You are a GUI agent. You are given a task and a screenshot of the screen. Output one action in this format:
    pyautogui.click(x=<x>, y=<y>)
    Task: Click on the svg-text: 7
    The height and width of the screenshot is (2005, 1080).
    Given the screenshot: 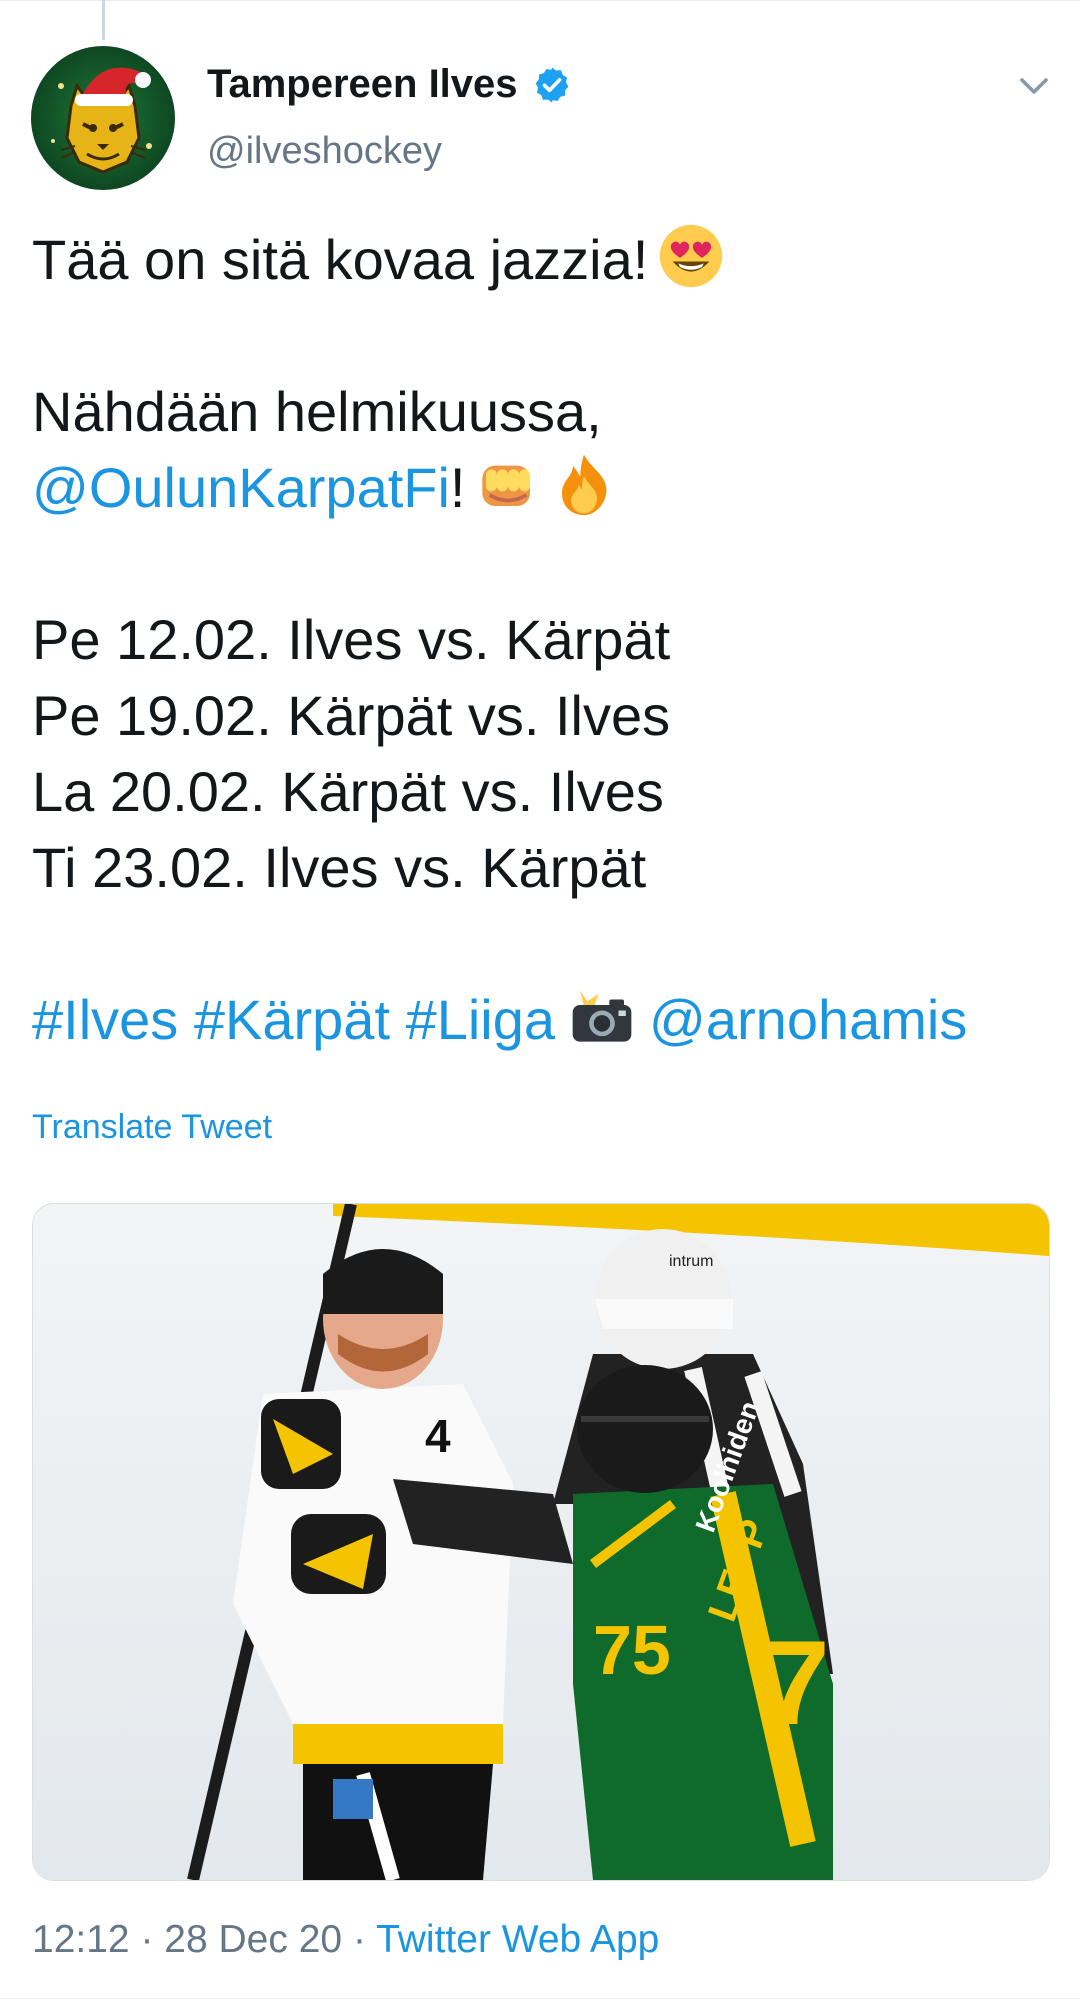 What is the action you would take?
    pyautogui.click(x=796, y=1683)
    